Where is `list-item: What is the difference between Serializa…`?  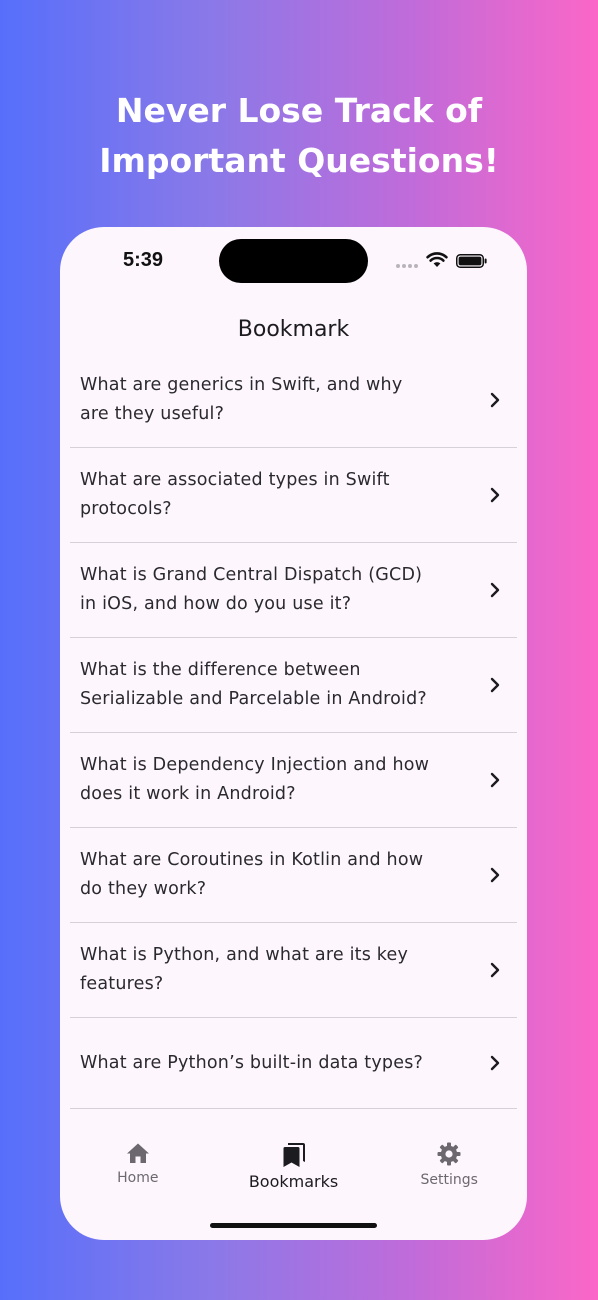 list-item: What is the difference between Serializa… is located at coordinates (293, 685).